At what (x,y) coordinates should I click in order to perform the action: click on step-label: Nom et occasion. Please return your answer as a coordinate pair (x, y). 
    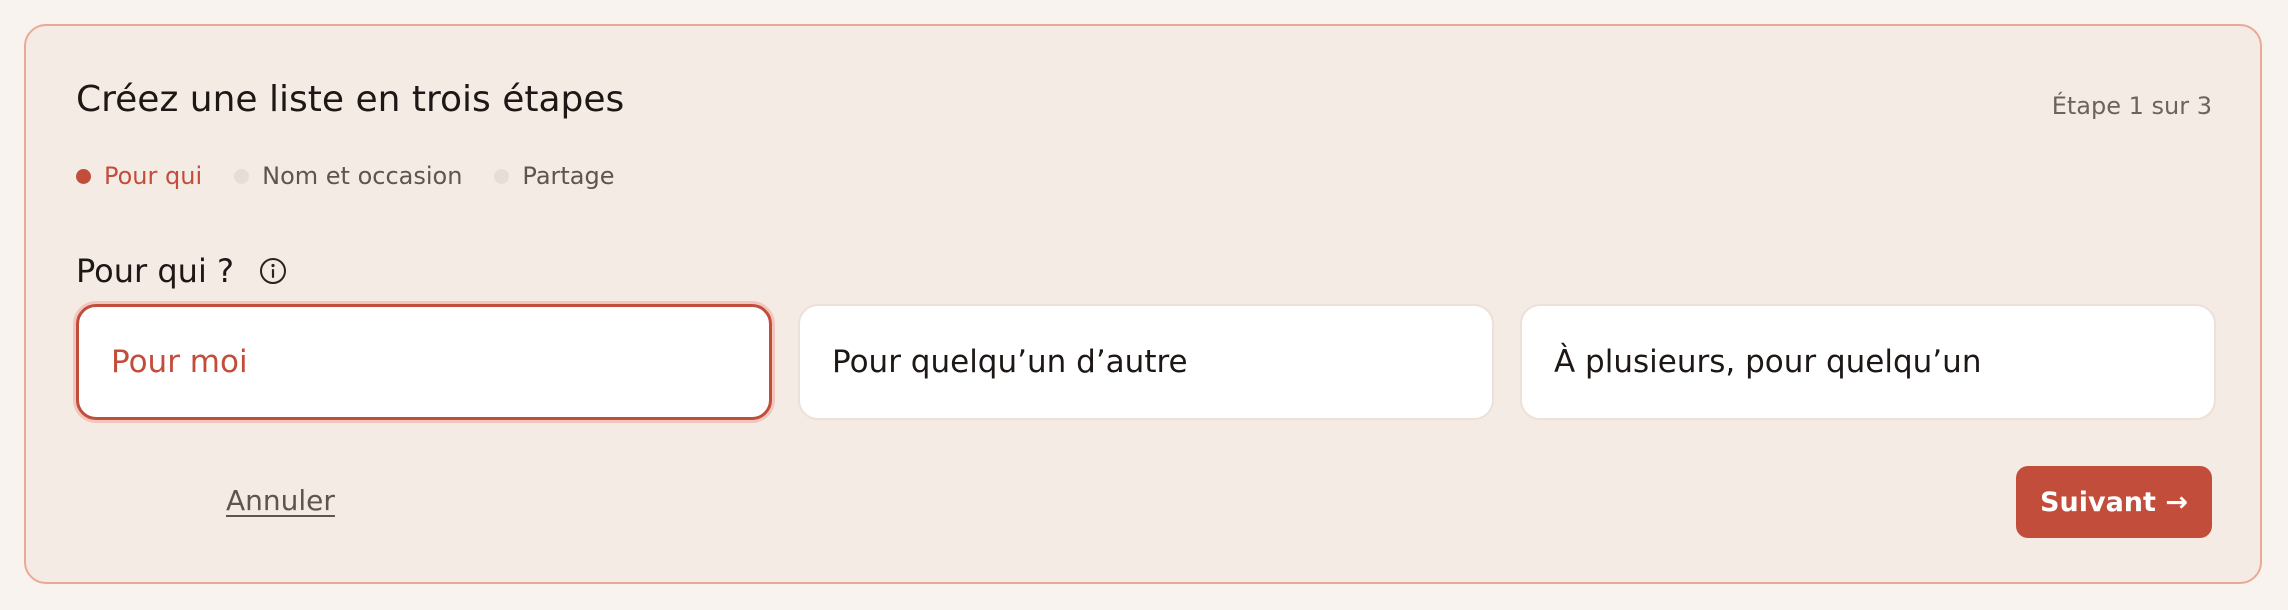
    Looking at the image, I should click on (362, 176).